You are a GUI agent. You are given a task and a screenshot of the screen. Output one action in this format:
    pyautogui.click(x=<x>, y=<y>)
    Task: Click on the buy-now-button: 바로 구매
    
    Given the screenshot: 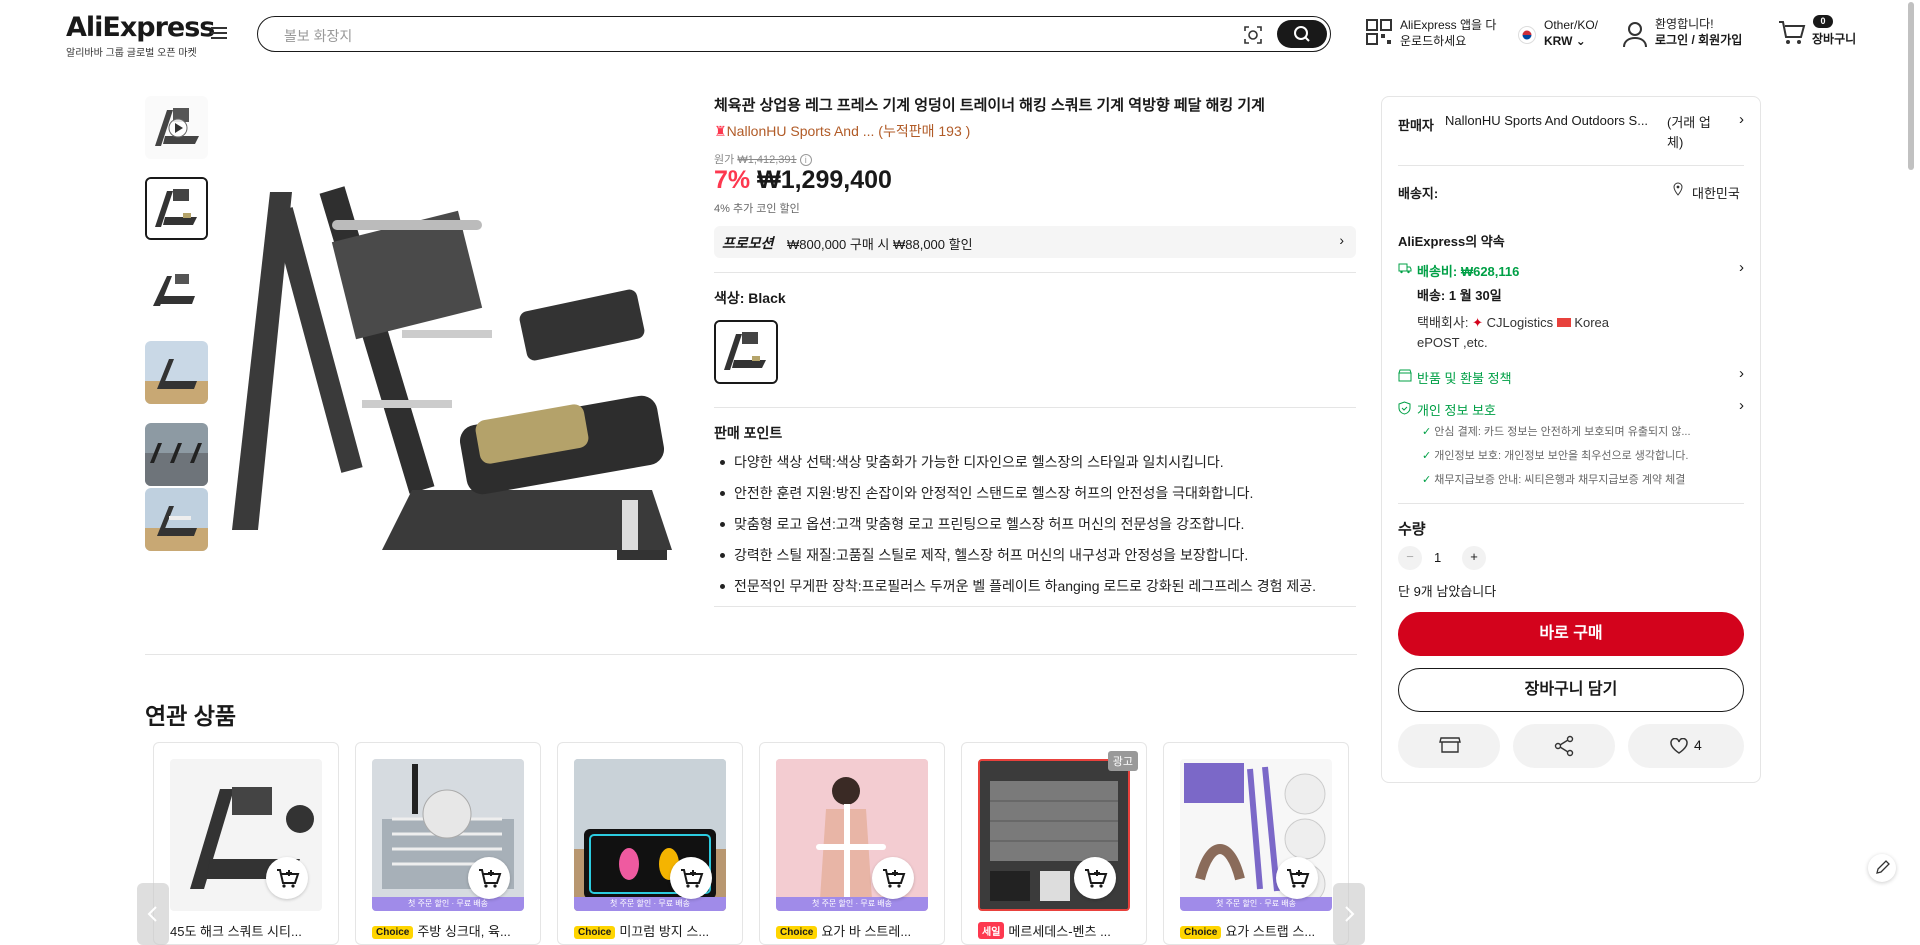 What is the action you would take?
    pyautogui.click(x=1571, y=634)
    